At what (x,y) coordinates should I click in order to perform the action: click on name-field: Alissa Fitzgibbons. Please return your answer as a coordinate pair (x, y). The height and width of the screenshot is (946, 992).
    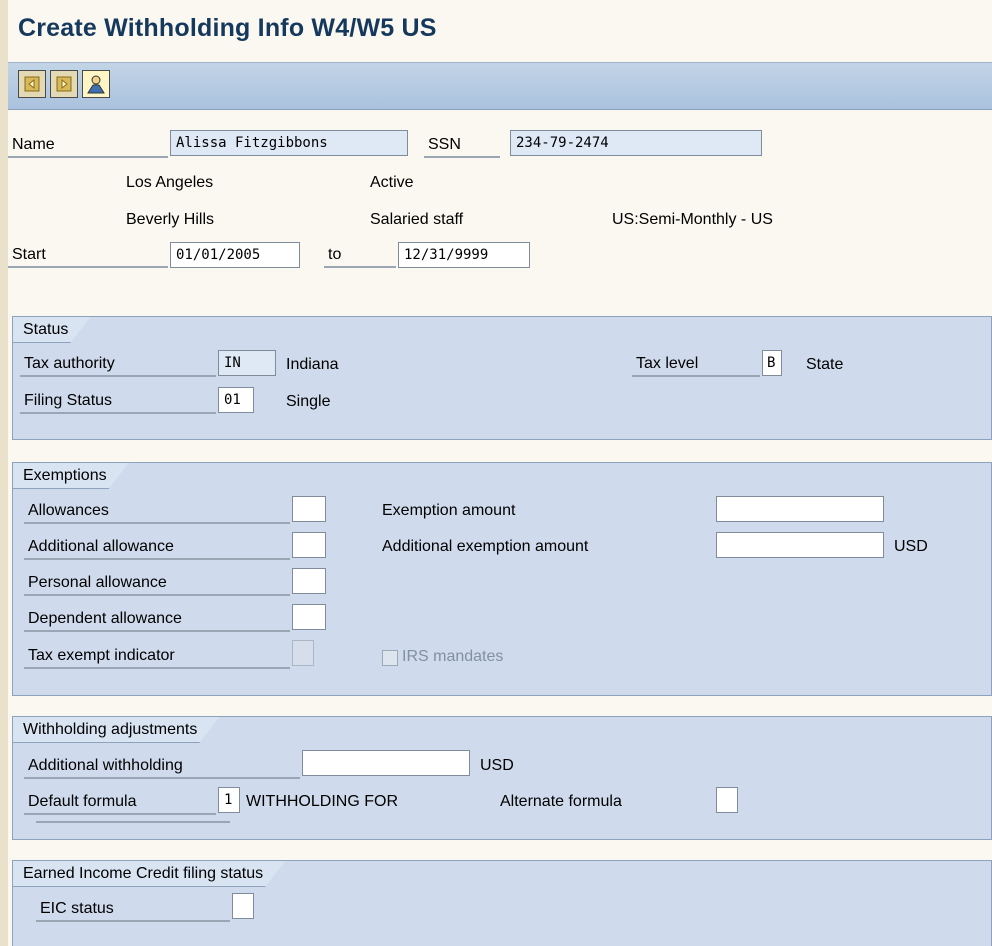
    Looking at the image, I should click on (289, 143).